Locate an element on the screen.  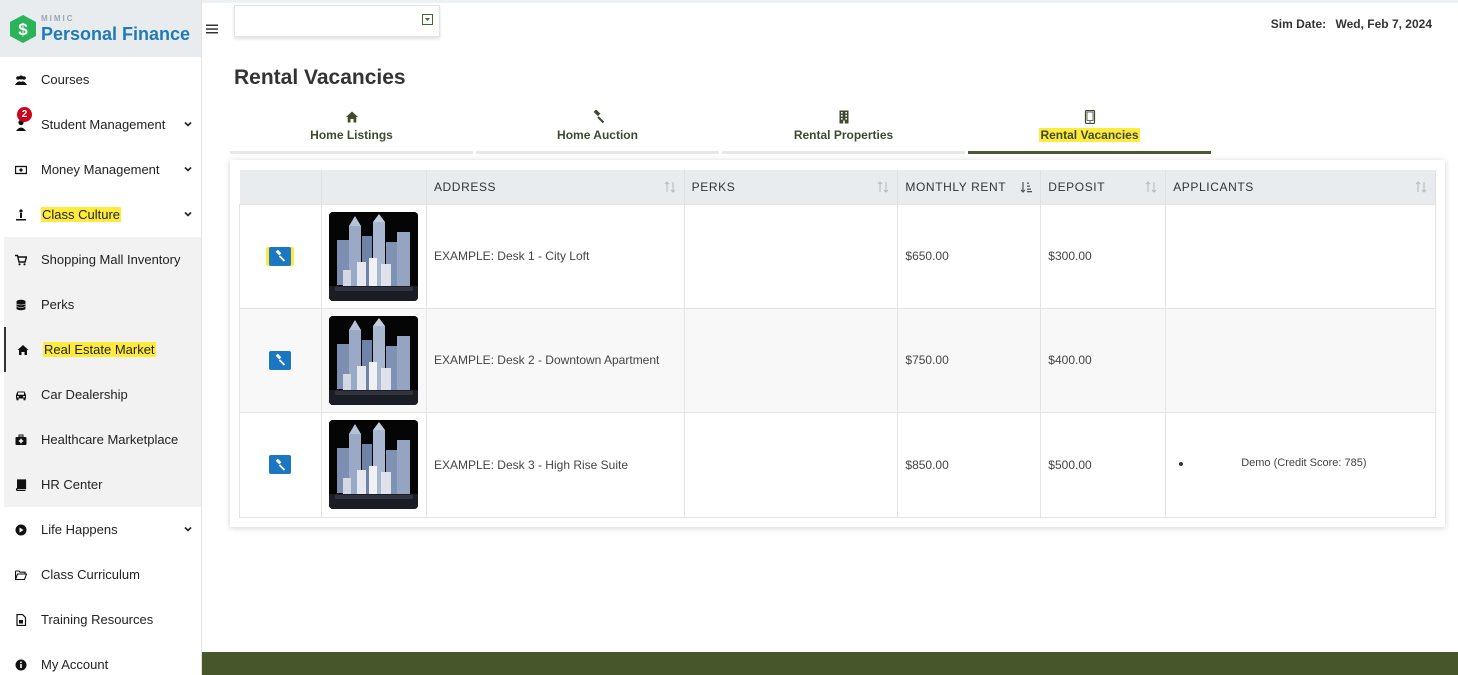
building-icon is located at coordinates (843, 117).